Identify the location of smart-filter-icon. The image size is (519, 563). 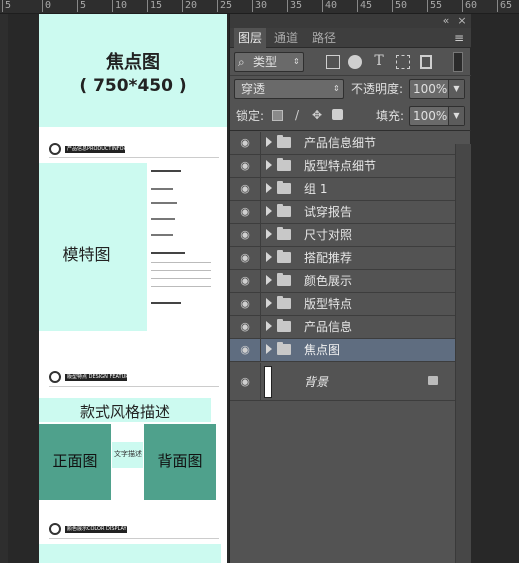
(426, 62).